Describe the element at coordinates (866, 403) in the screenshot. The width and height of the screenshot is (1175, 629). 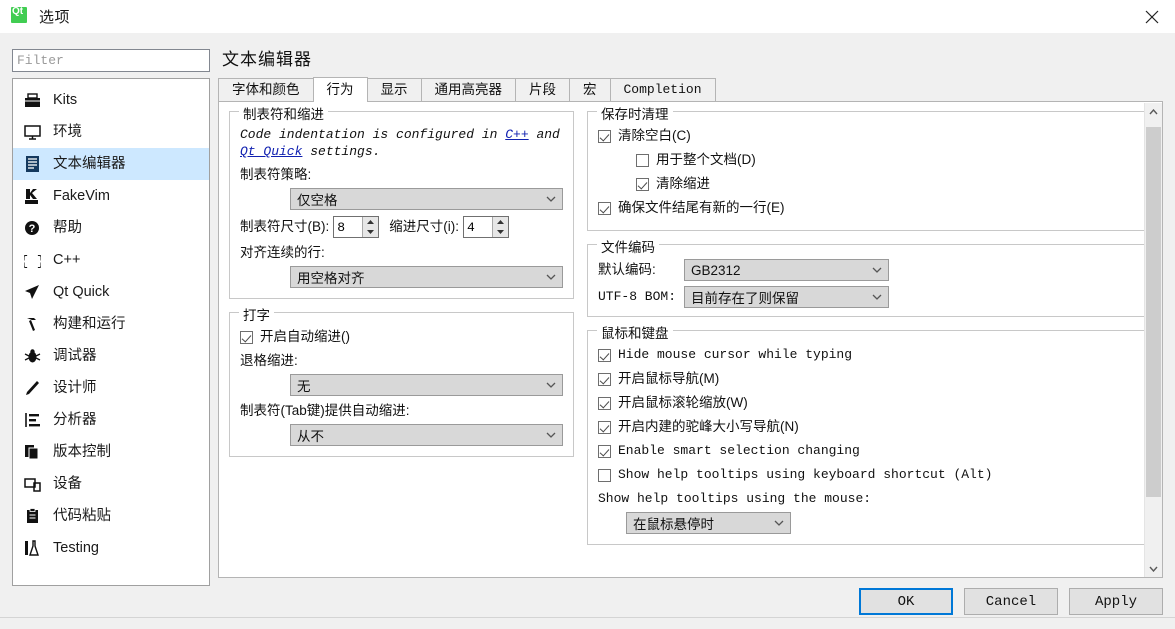
I see `scroll-wheel-zoom-checkbox: 开启鼠标滚轮缩放(W)` at that location.